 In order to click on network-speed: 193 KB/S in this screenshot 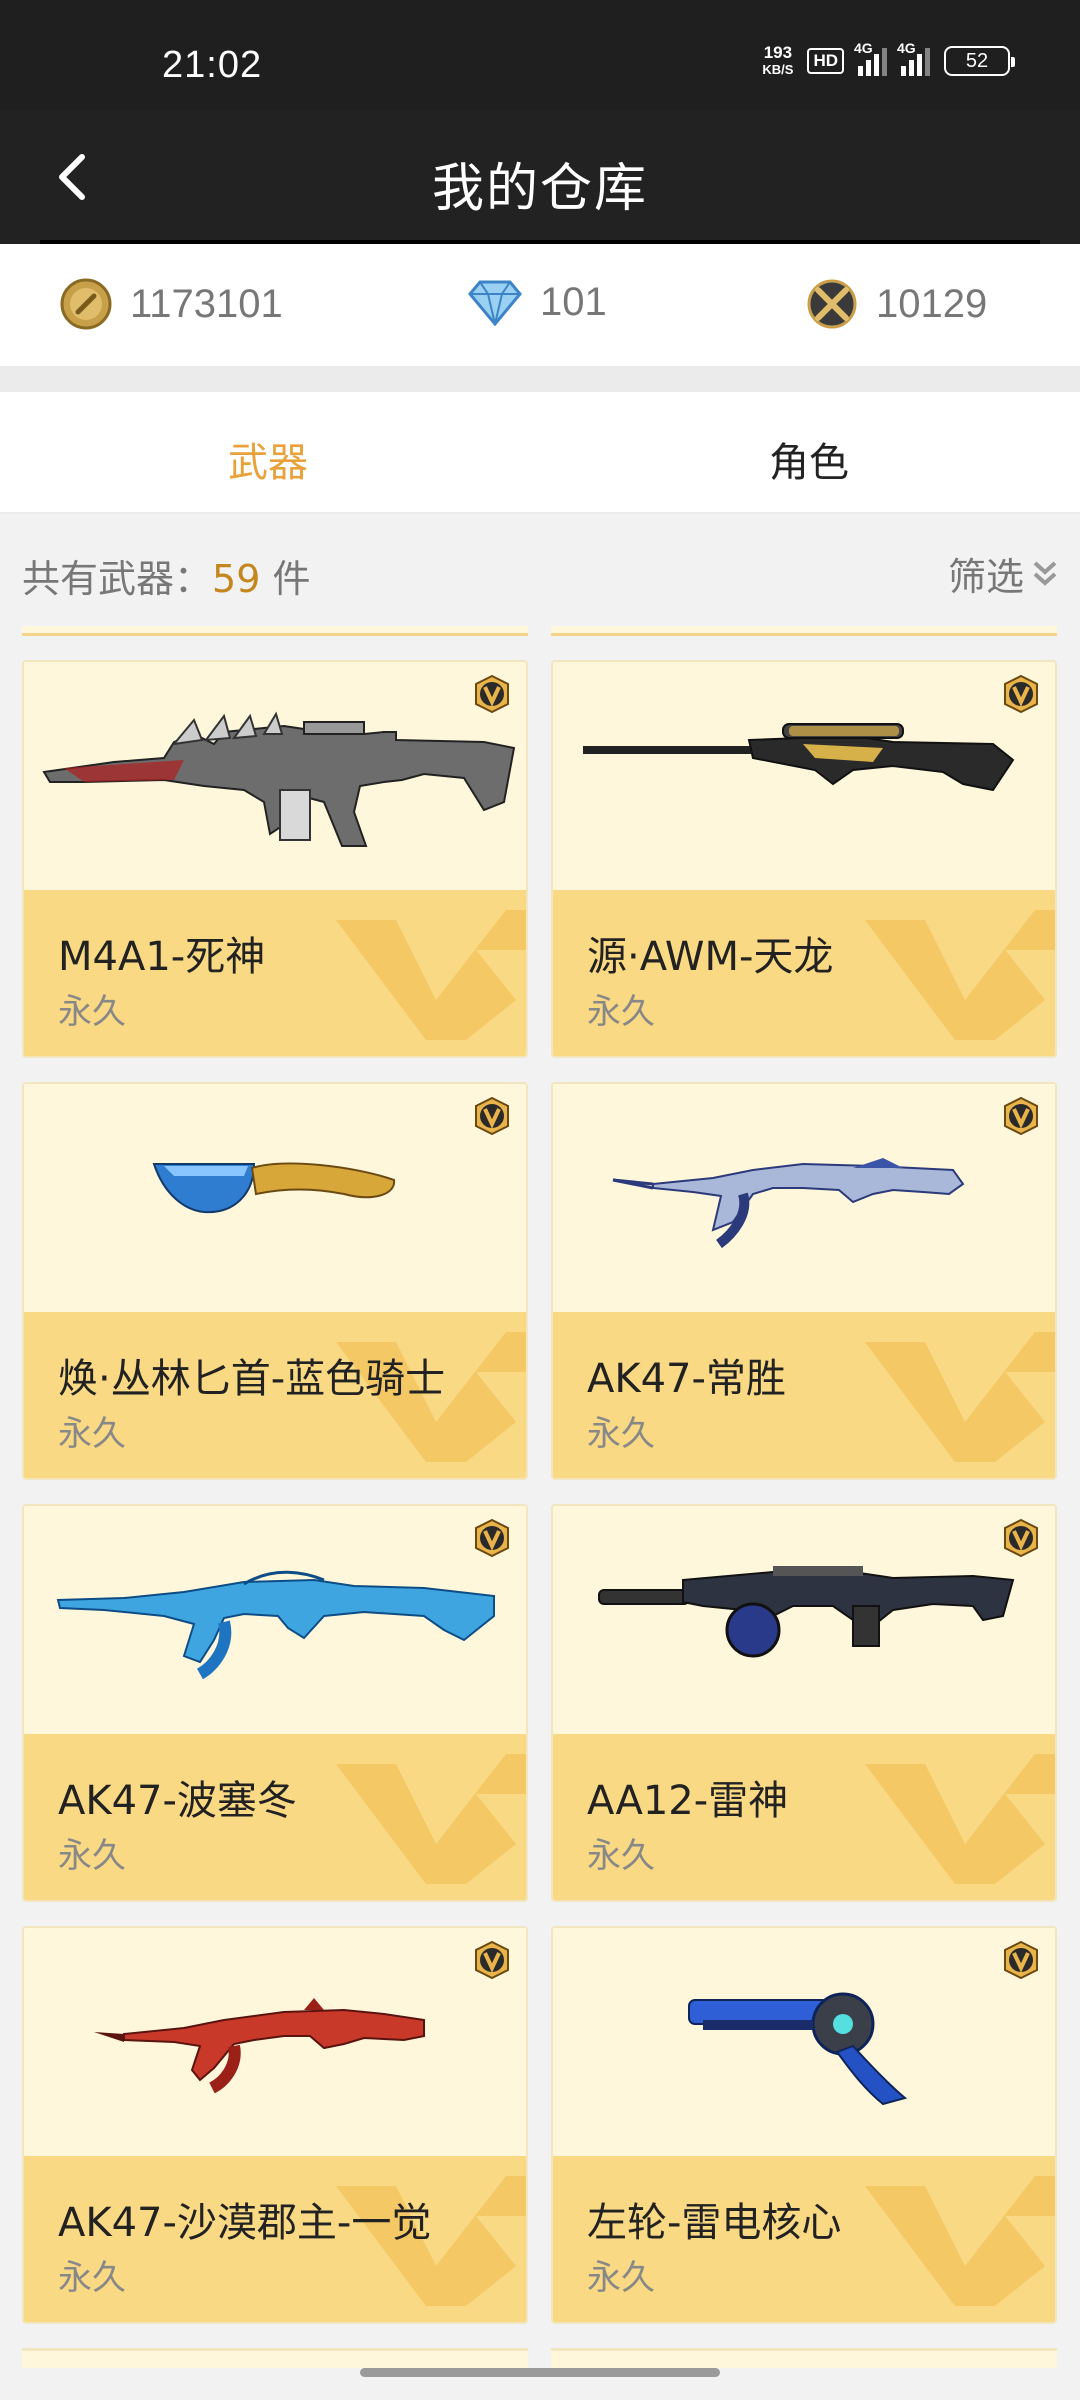, I will do `click(777, 61)`.